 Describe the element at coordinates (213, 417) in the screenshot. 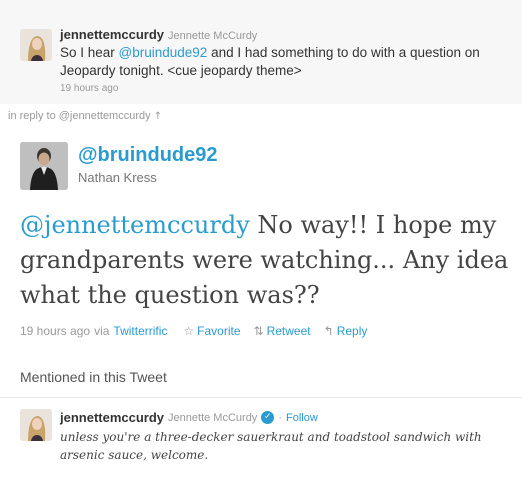

I see `mentioned-full-name: Jennette McCurdy` at that location.